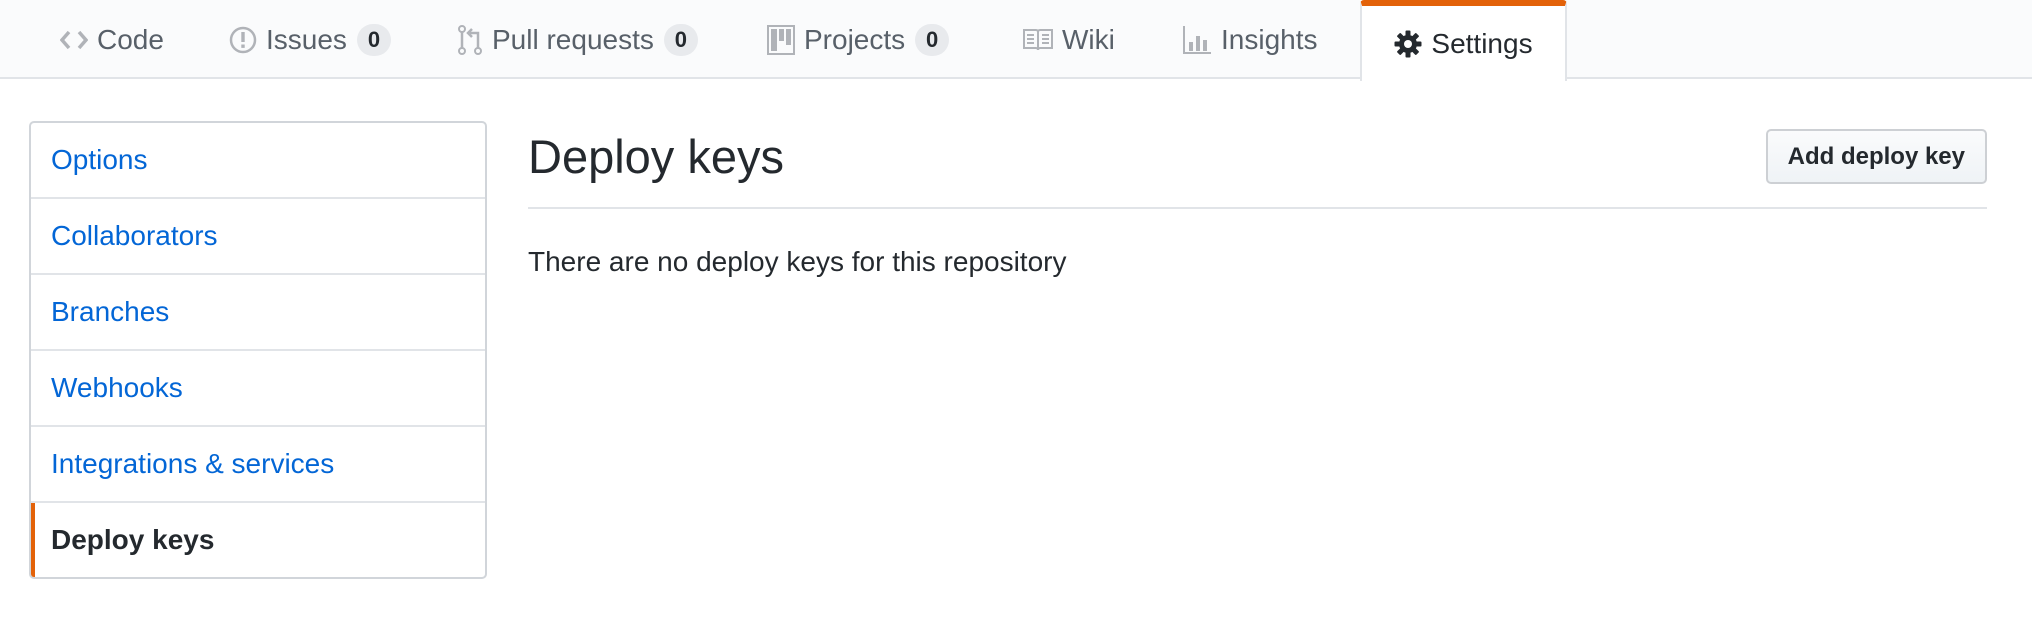 Image resolution: width=2032 pixels, height=644 pixels. I want to click on tab-code: Code, so click(112, 39).